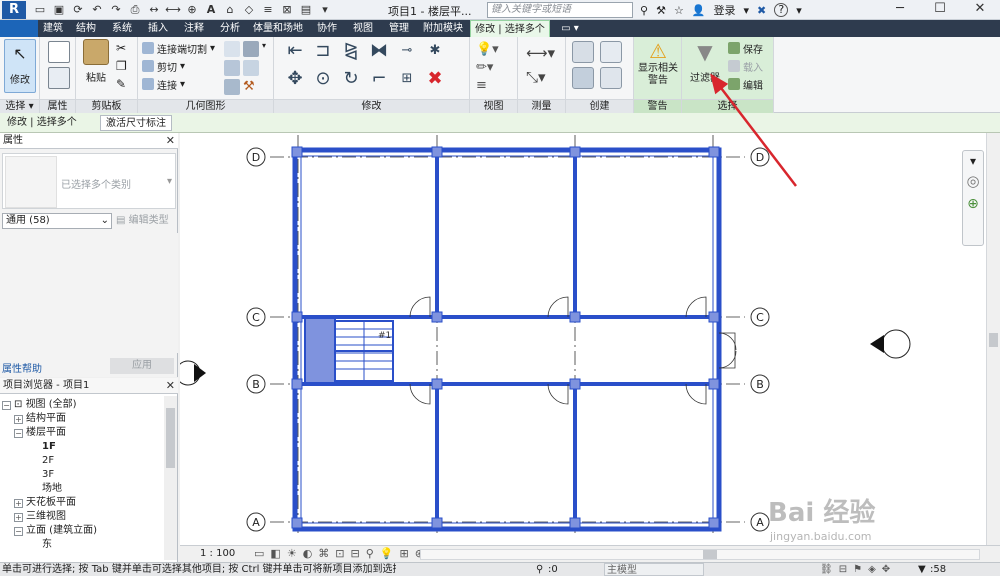  What do you see at coordinates (435, 52) in the screenshot?
I see `pin-icon: ✱` at bounding box center [435, 52].